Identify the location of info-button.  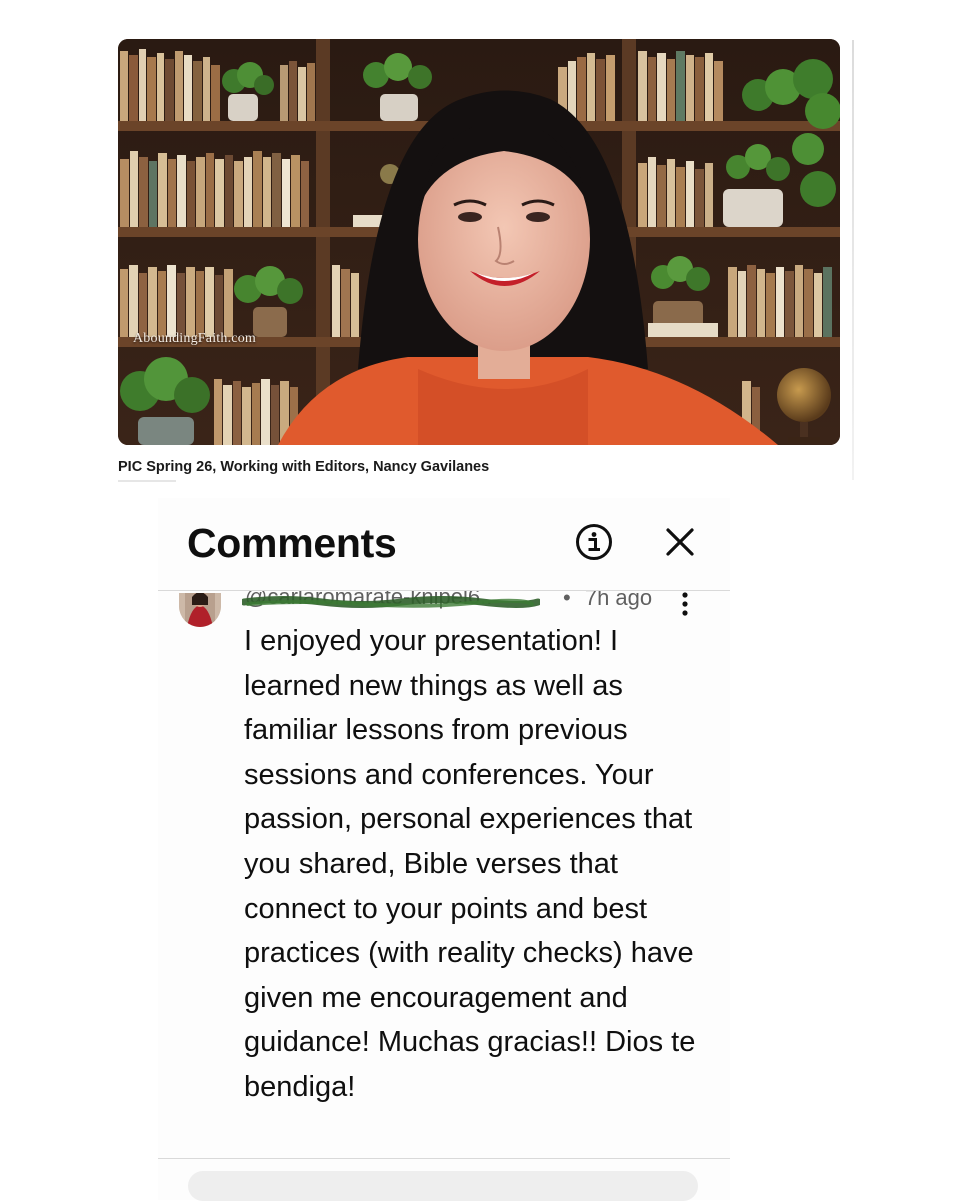
(594, 542).